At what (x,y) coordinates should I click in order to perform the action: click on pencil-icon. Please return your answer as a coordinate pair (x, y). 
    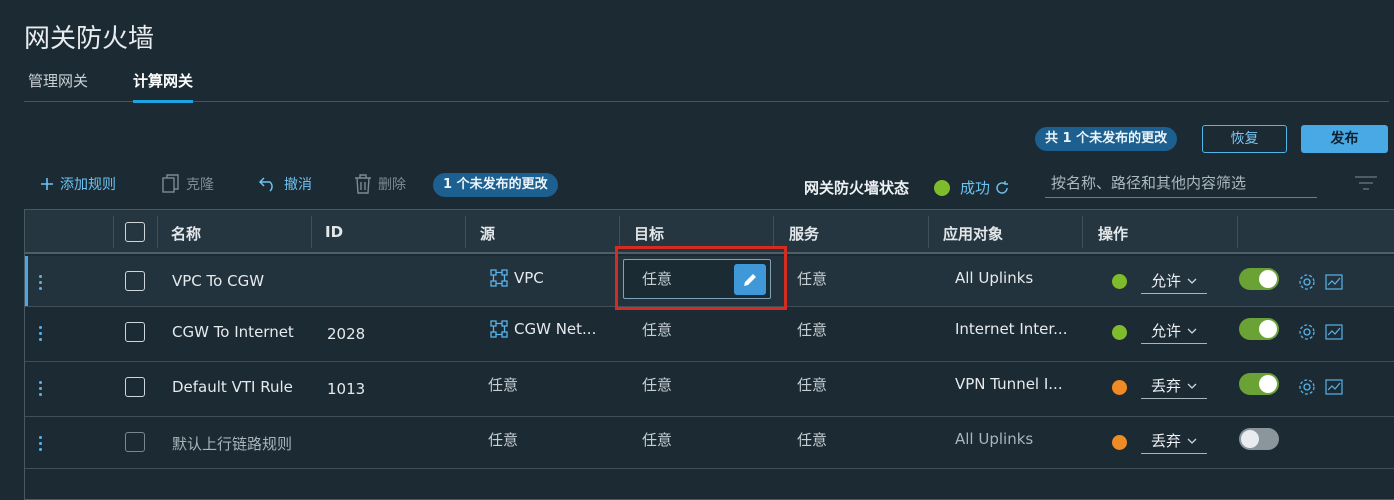
    Looking at the image, I should click on (750, 279).